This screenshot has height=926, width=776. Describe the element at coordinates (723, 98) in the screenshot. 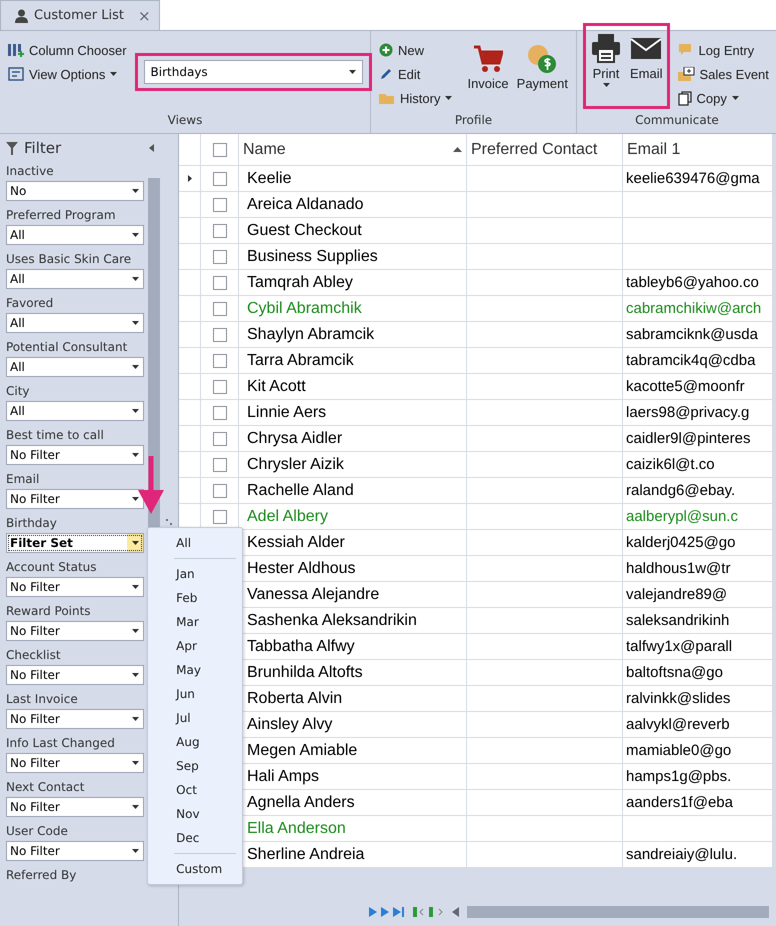

I see `ribbon-button: Copy` at that location.